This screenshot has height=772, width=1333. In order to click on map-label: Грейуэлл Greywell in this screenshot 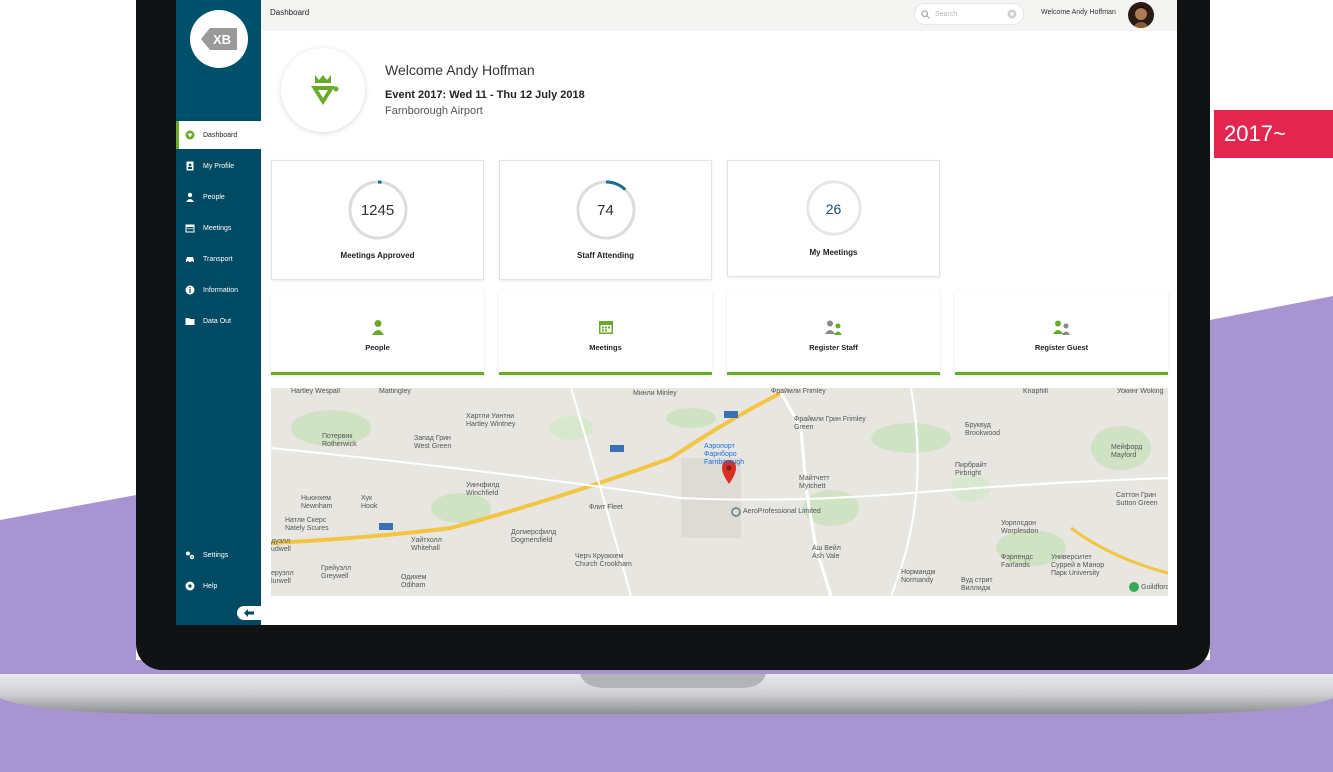, I will do `click(336, 572)`.